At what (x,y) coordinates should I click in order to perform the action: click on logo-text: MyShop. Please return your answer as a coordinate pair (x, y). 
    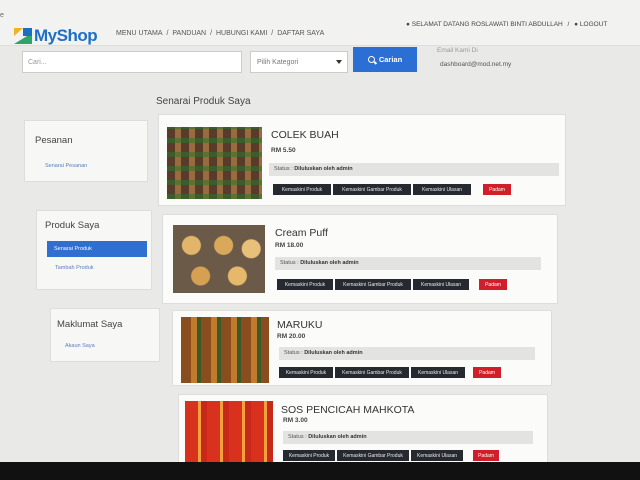
    Looking at the image, I should click on (66, 35).